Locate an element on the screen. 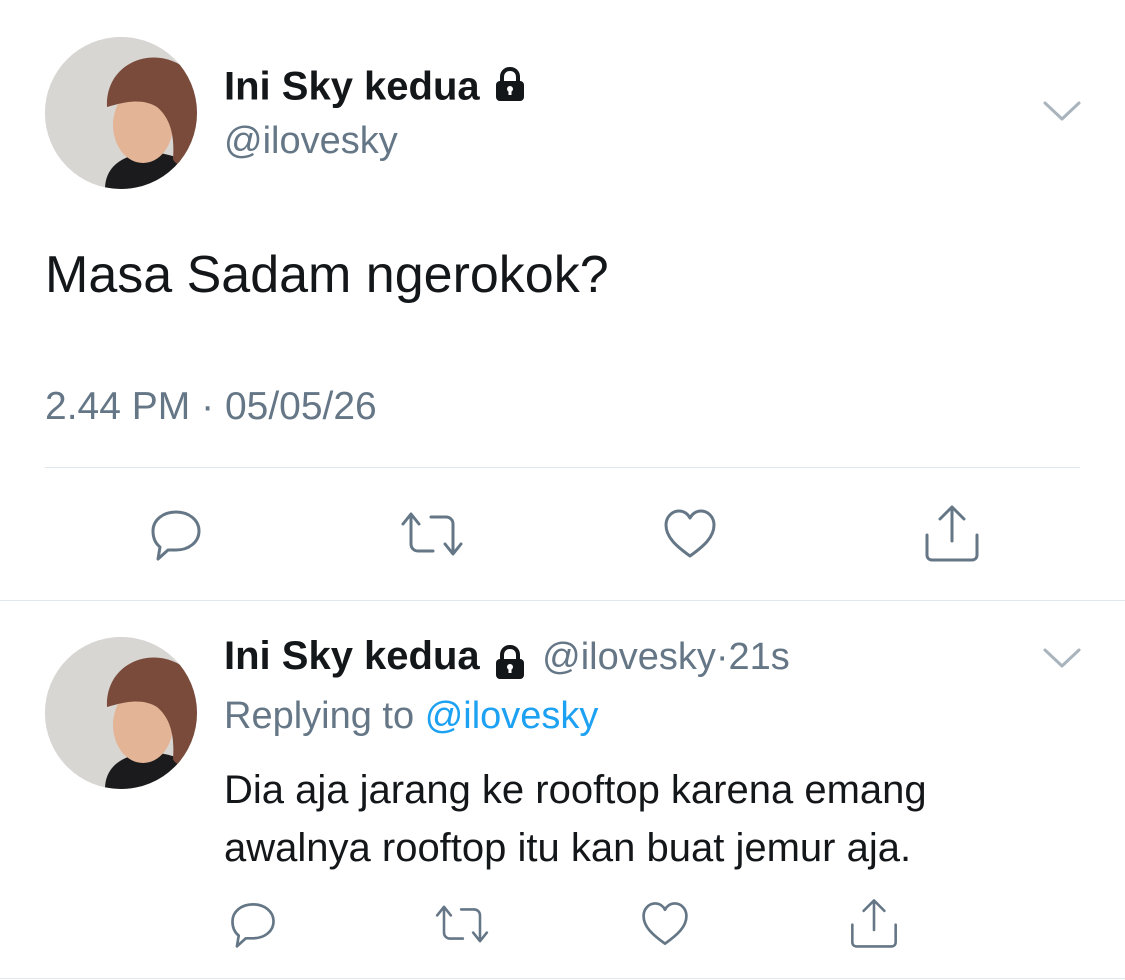 Image resolution: width=1125 pixels, height=980 pixels. replying-to: Replying to @ilovesky is located at coordinates (411, 716).